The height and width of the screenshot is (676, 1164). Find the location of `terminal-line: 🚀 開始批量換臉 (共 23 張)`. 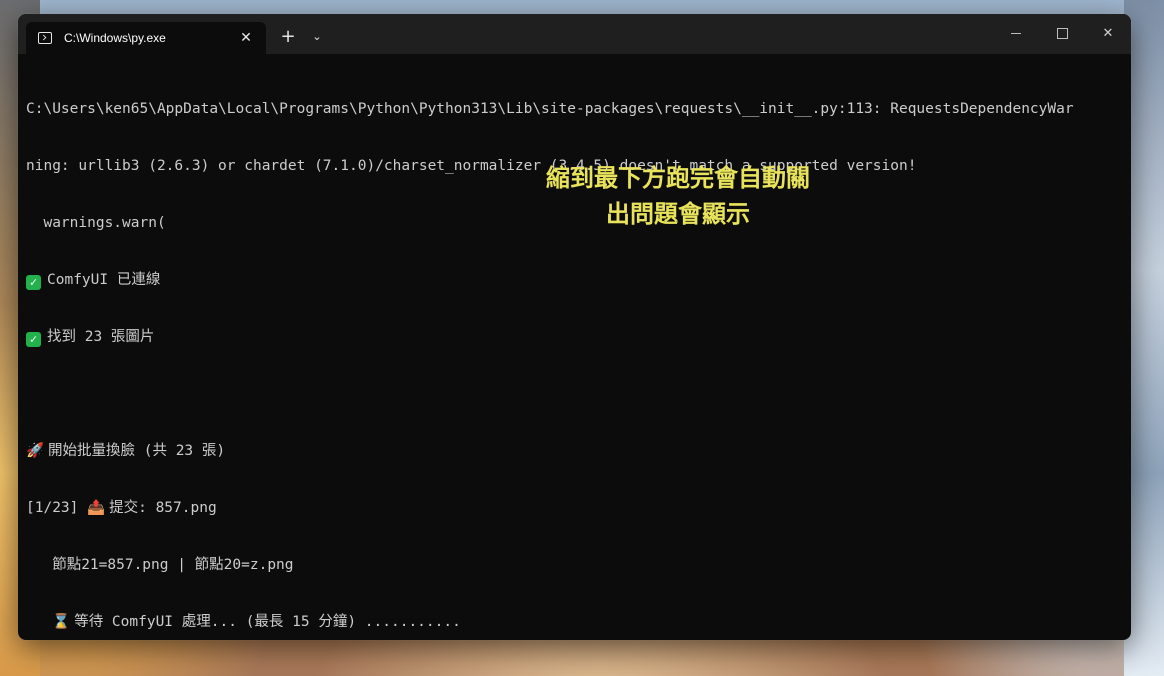

terminal-line: 🚀 開始批量換臉 (共 23 張) is located at coordinates (576, 451).